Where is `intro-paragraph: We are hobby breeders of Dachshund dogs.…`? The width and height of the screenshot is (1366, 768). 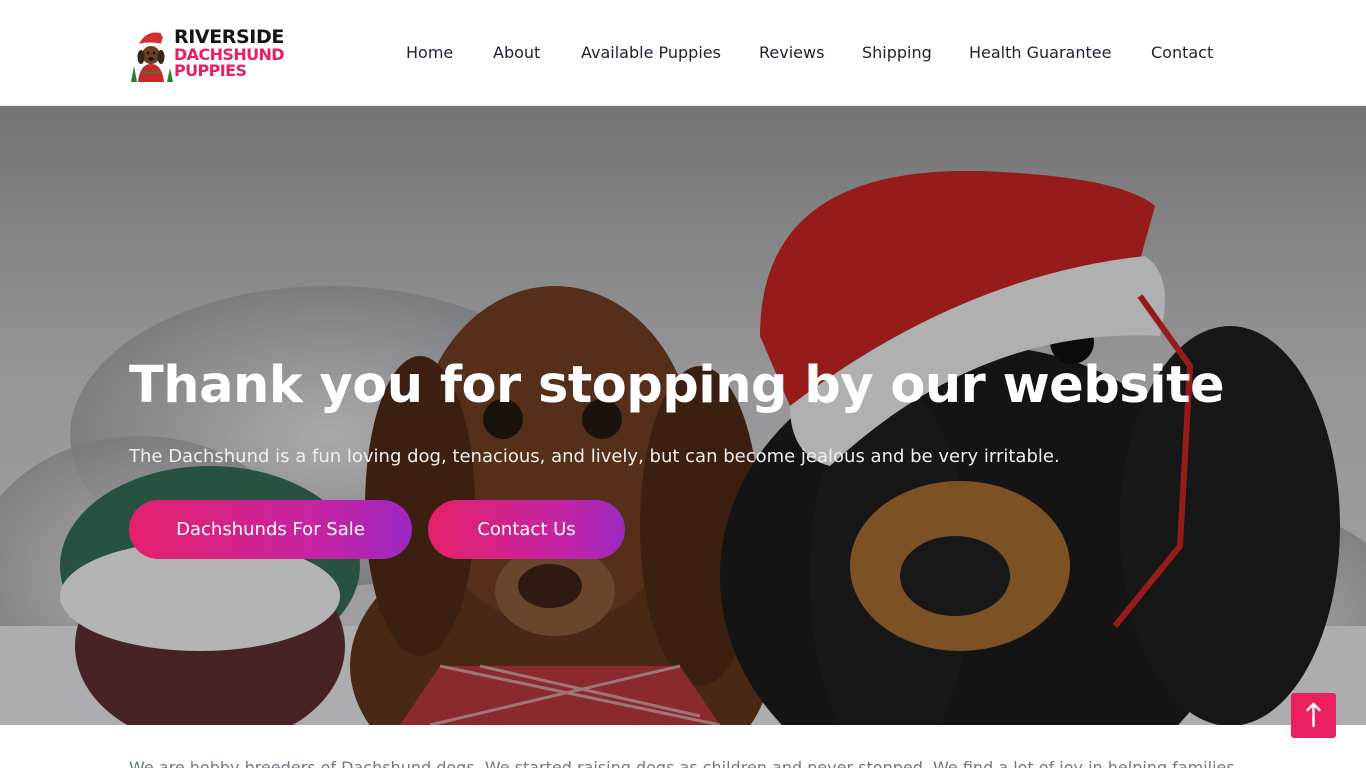
intro-paragraph: We are hobby breeders of Dachshund dogs.… is located at coordinates (682, 763).